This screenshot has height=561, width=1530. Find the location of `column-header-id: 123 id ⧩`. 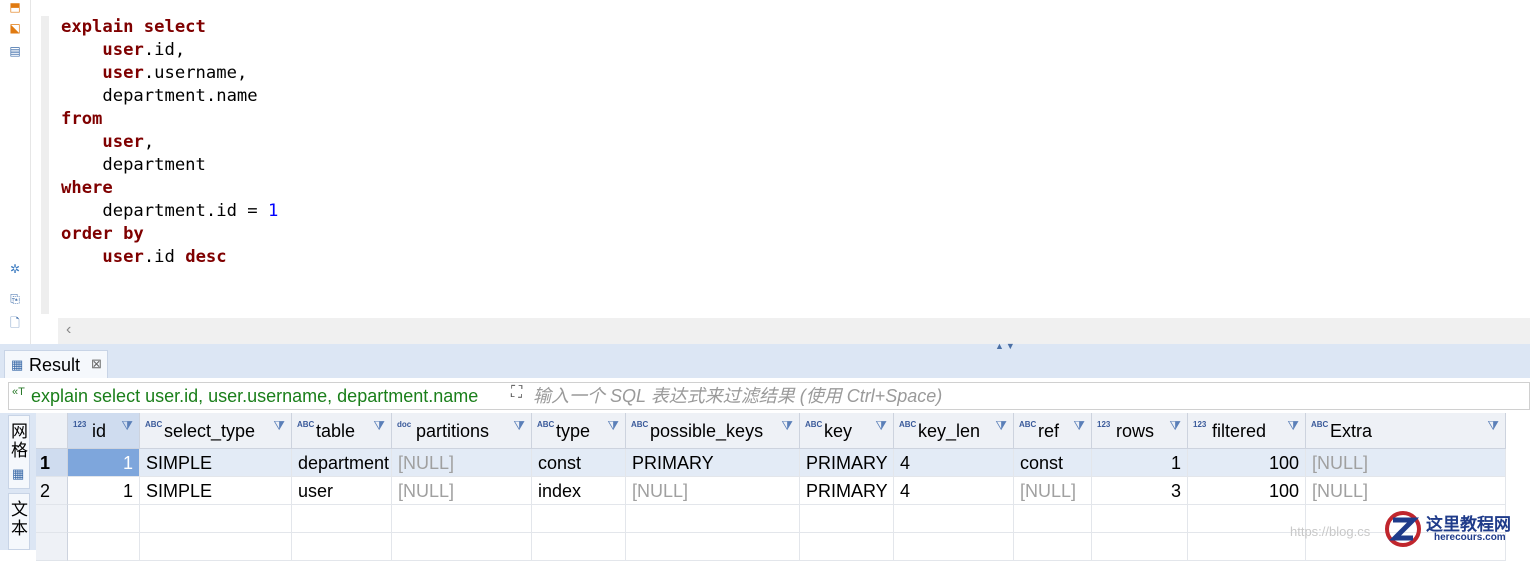

column-header-id: 123 id ⧩ is located at coordinates (104, 431).